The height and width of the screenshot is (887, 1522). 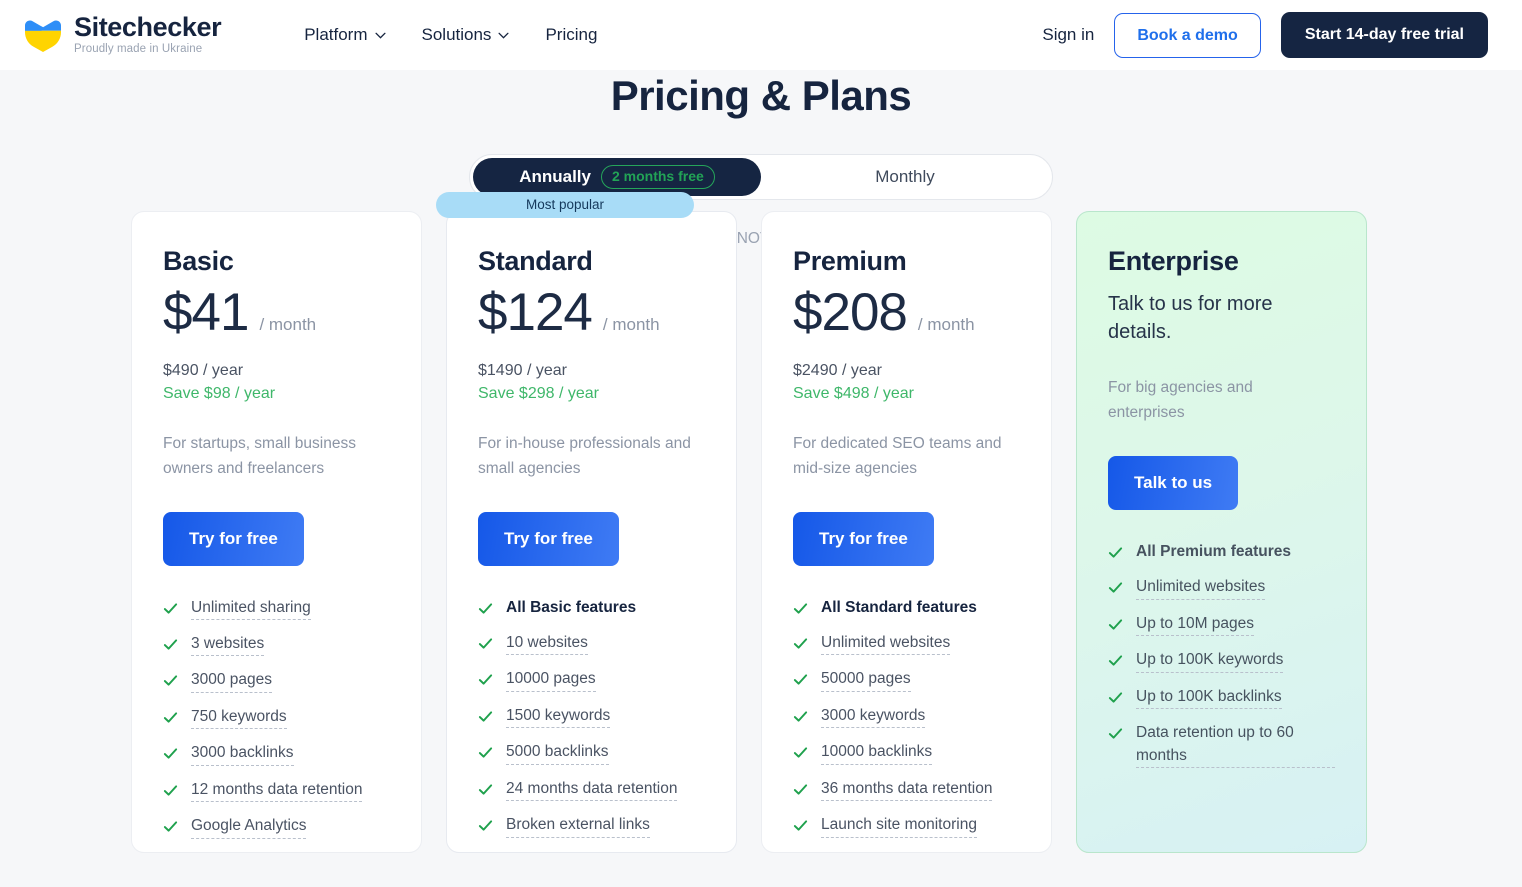 I want to click on plan-feature-item: 5000 backlinks, so click(x=591, y=753).